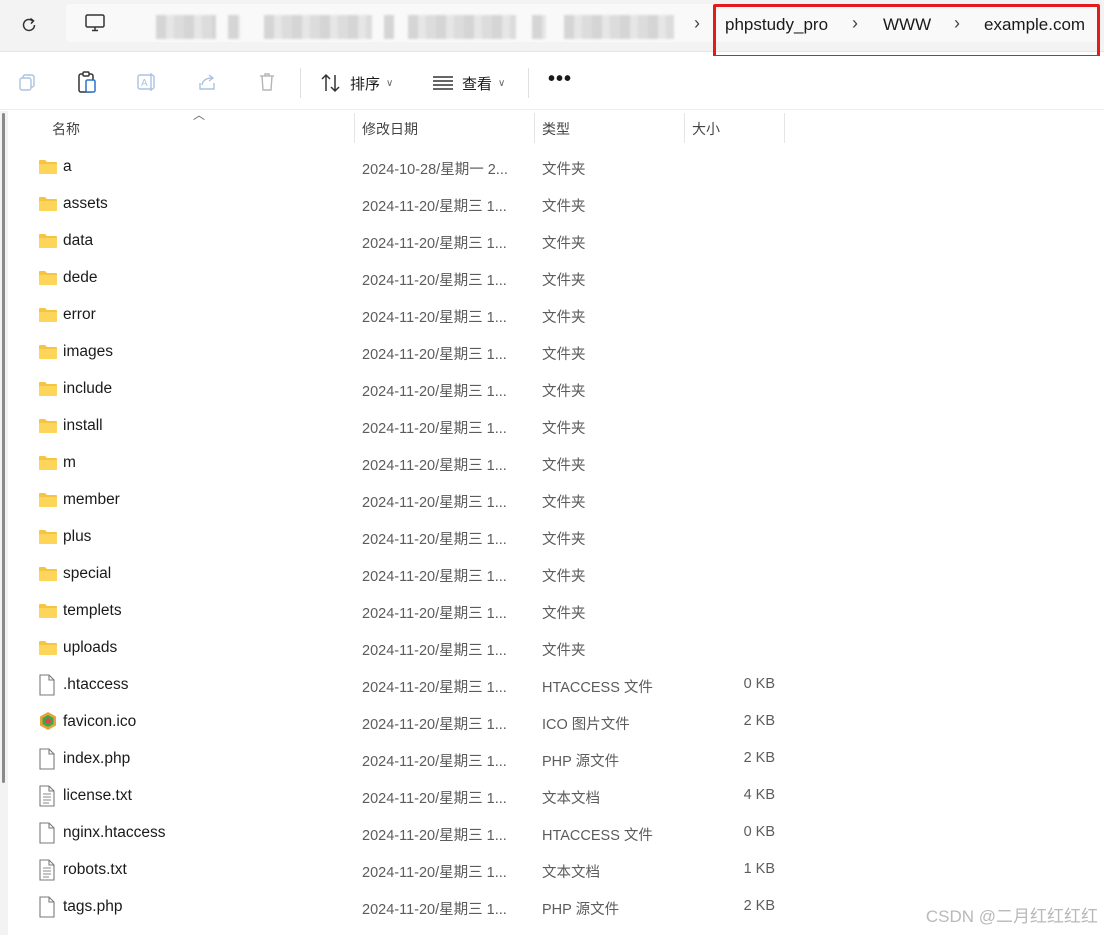 This screenshot has height=935, width=1104. I want to click on rename-icon: A, so click(146, 82).